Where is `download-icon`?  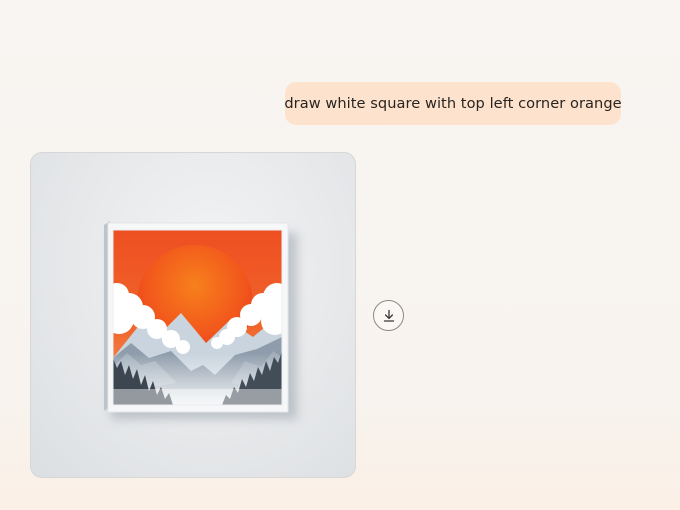 download-icon is located at coordinates (388, 315).